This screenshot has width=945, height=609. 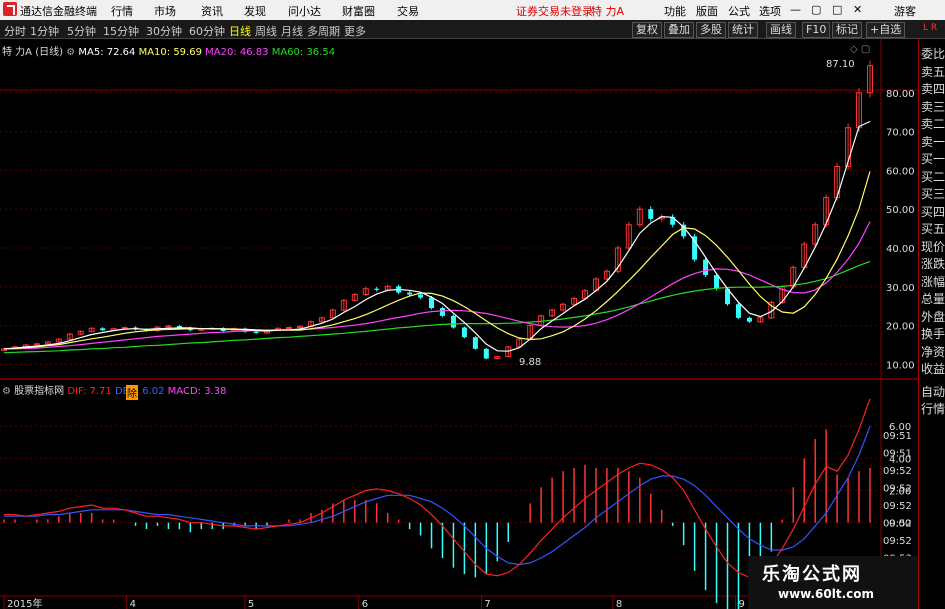 I want to click on menu-market: 行情, so click(x=122, y=11).